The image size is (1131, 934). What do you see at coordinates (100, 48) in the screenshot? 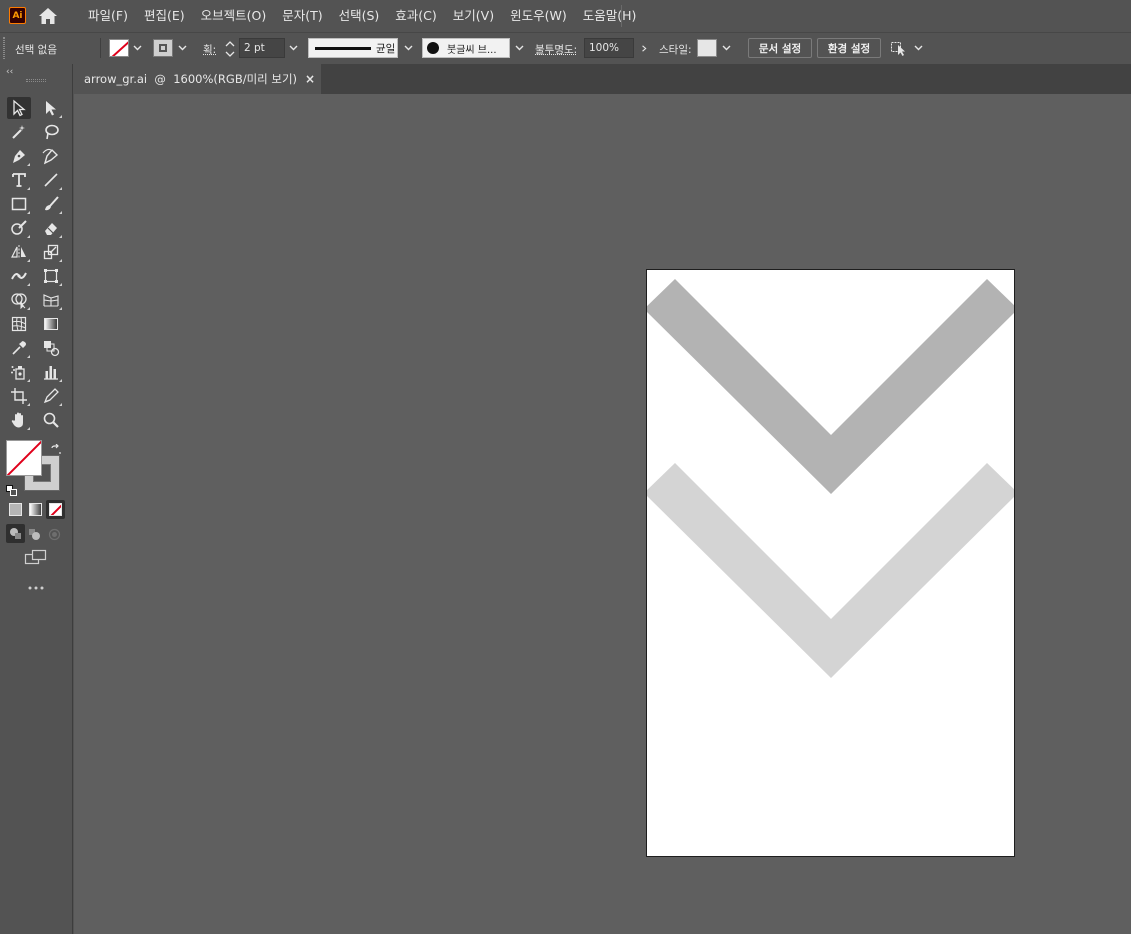
I see `divider` at bounding box center [100, 48].